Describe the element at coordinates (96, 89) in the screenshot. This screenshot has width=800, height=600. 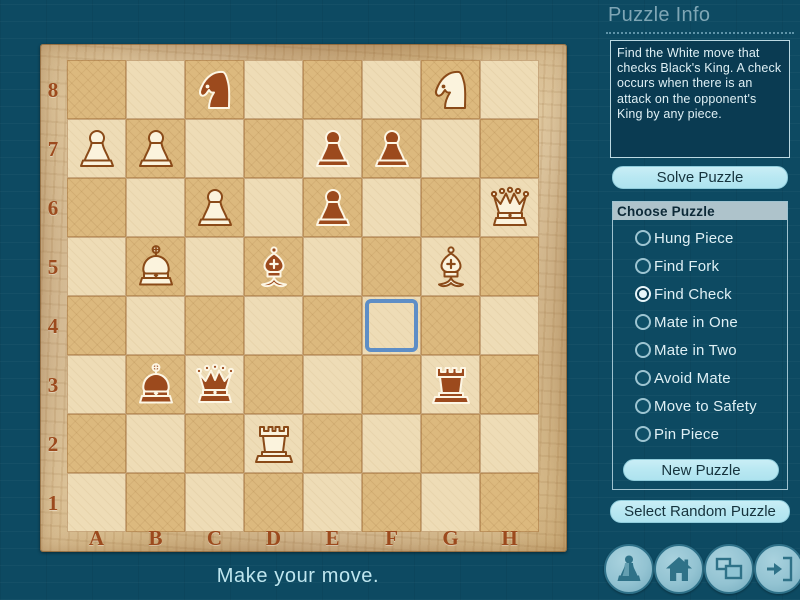
I see `board-square-a8` at that location.